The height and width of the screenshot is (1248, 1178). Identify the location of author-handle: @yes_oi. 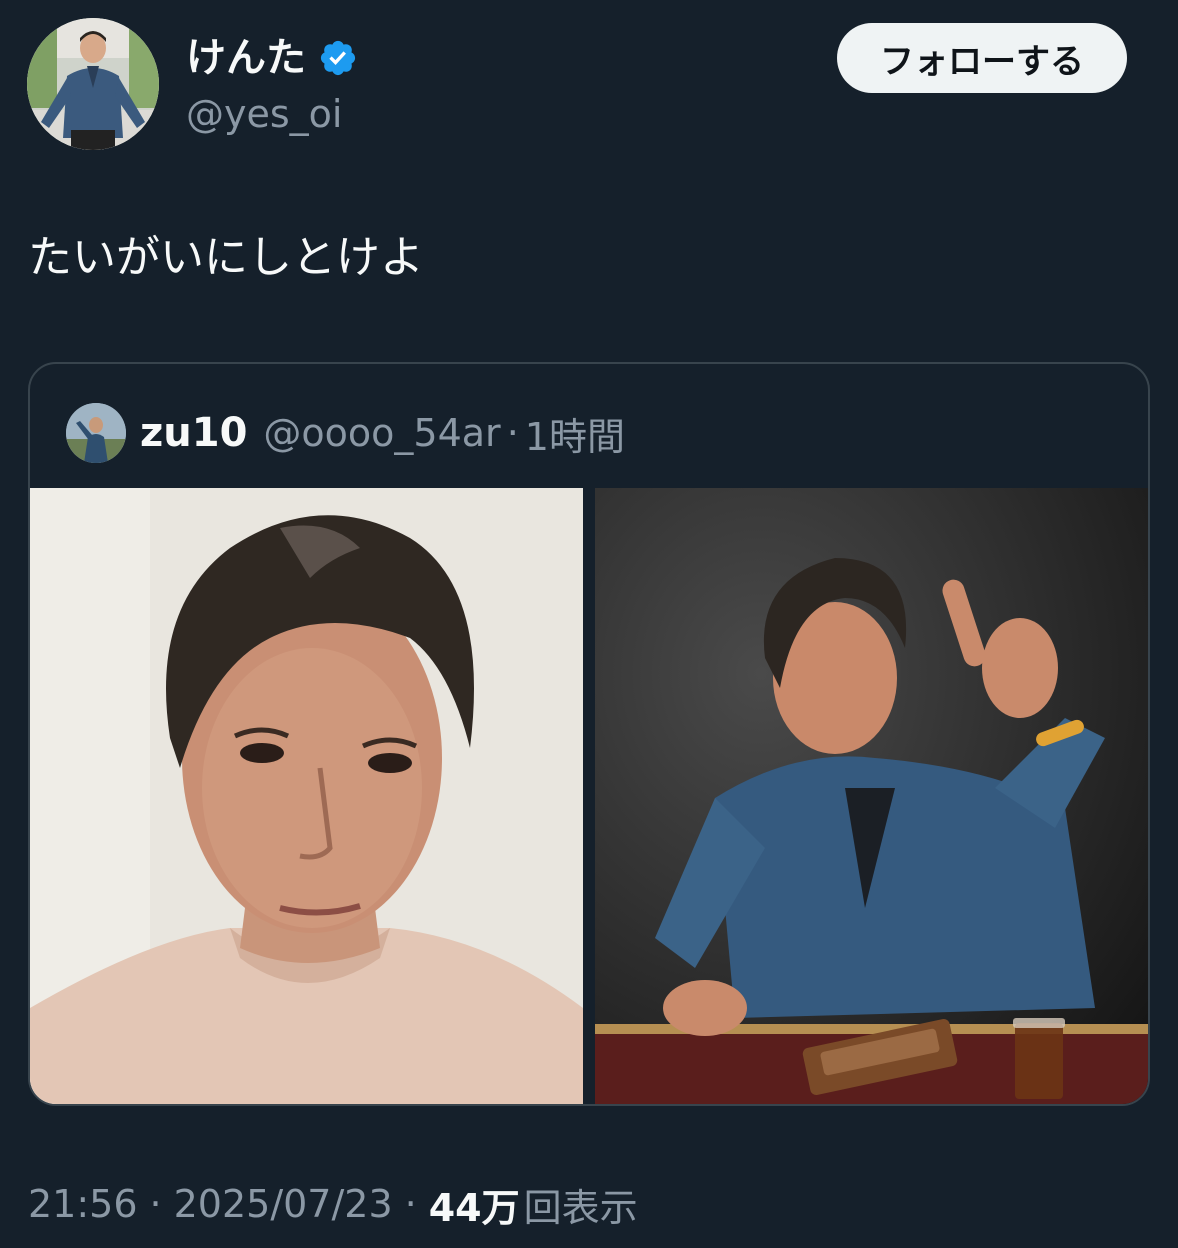
(264, 114).